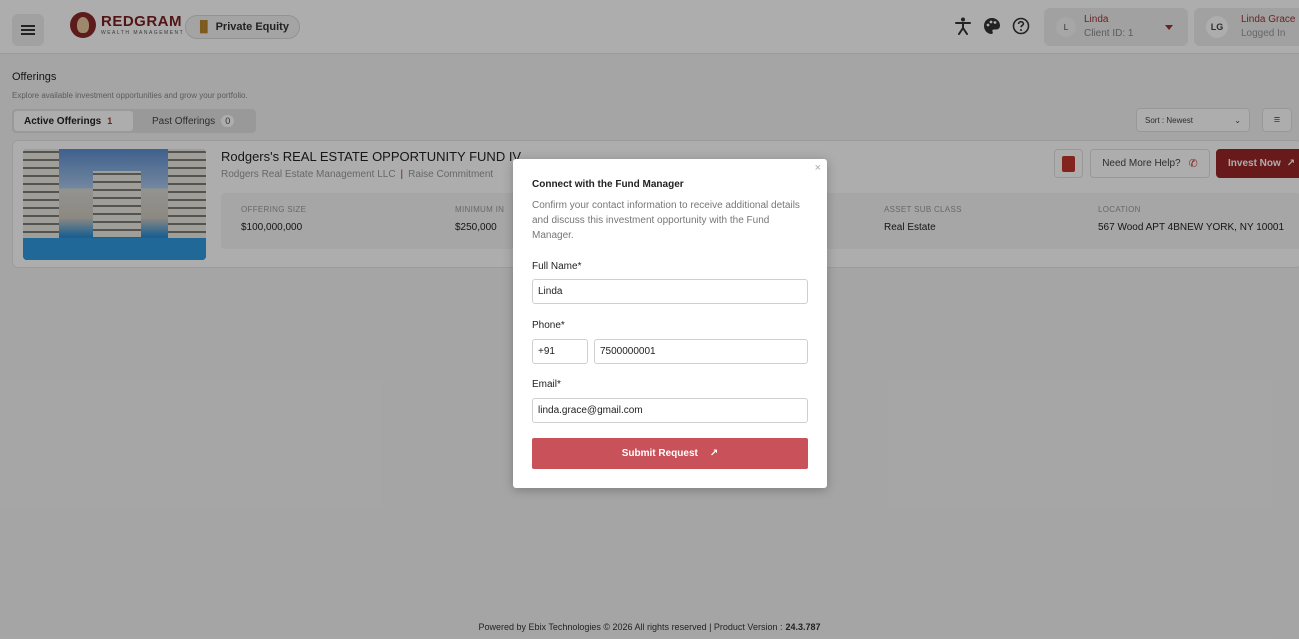 This screenshot has width=1299, height=639. What do you see at coordinates (670, 291) in the screenshot?
I see `full-name-field: Linda` at bounding box center [670, 291].